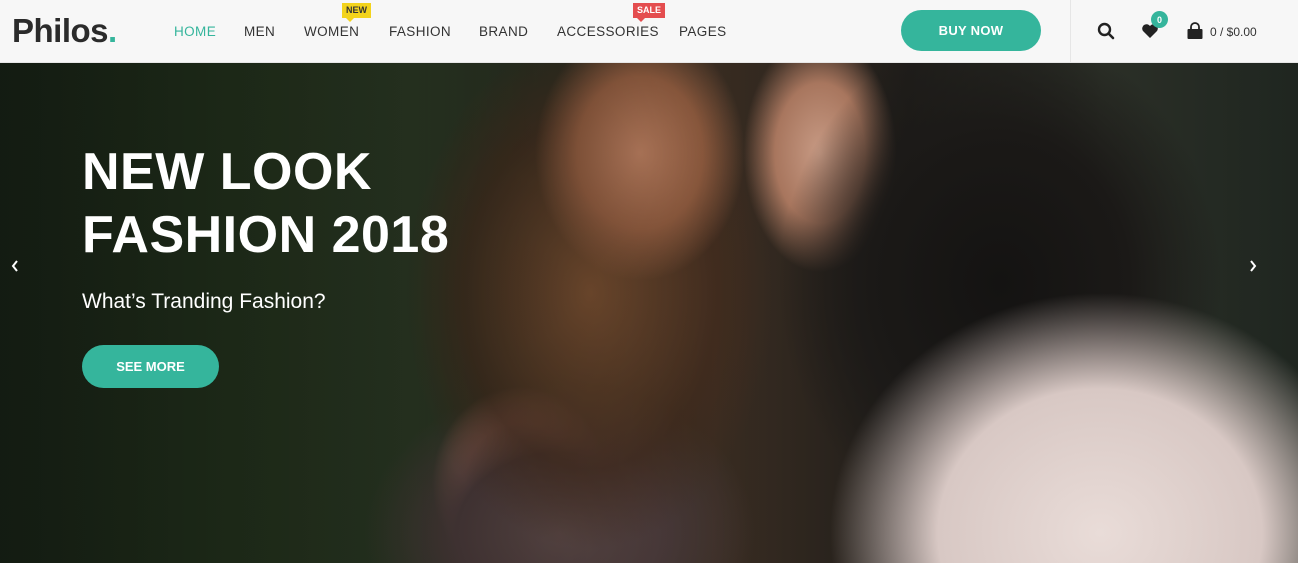 This screenshot has height=563, width=1298. I want to click on nav-item-pages: PAGES, so click(703, 31).